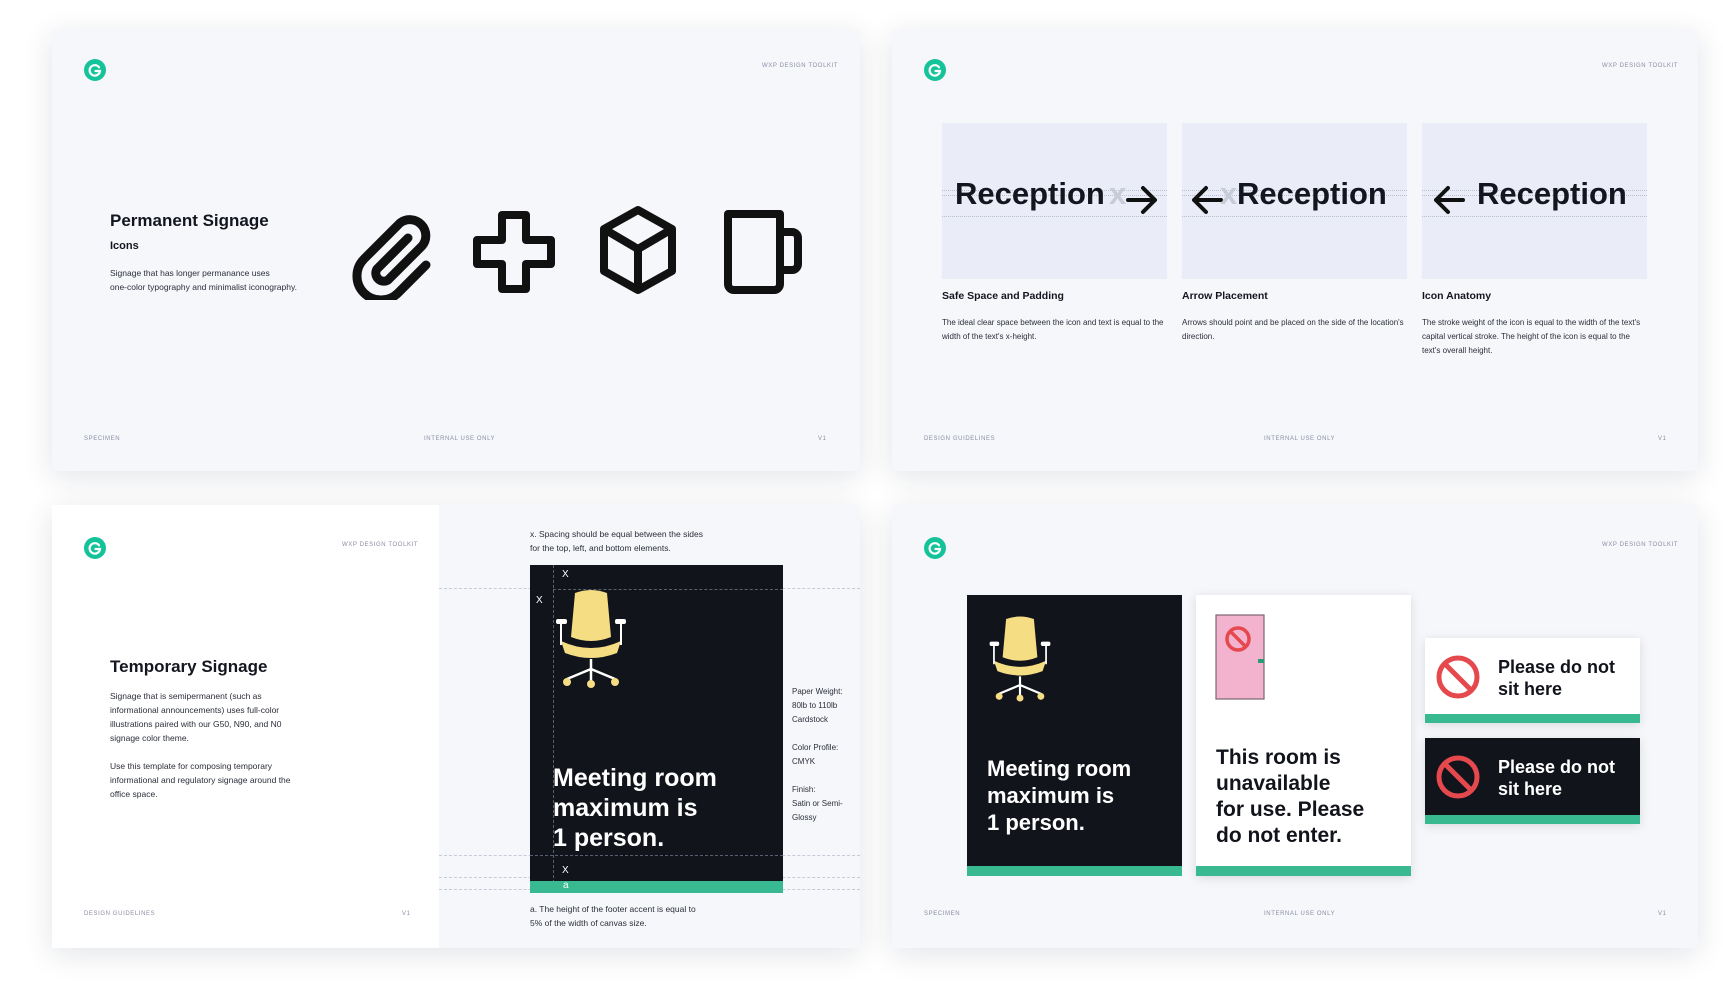 This screenshot has height=1000, width=1723. Describe the element at coordinates (1074, 735) in the screenshot. I see `meeting-room-sign: Meeting room maximum is 1 person.` at that location.